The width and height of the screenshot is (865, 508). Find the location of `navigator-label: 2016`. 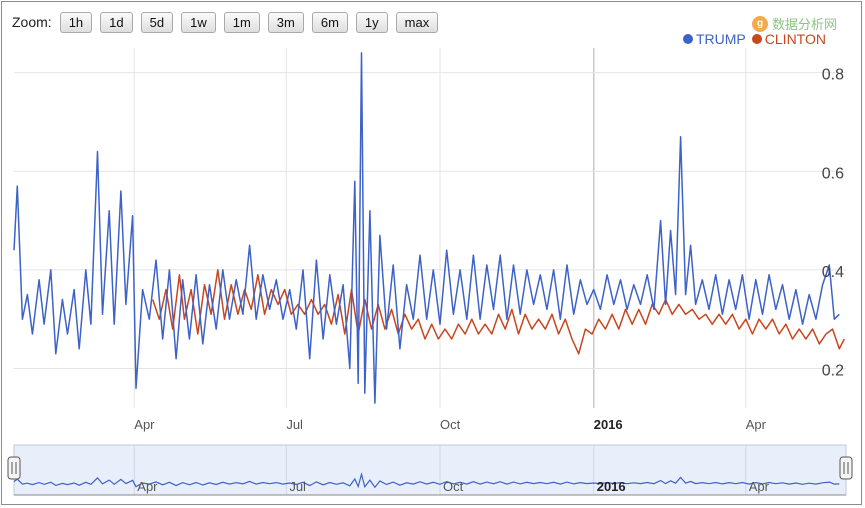

navigator-label: 2016 is located at coordinates (611, 486).